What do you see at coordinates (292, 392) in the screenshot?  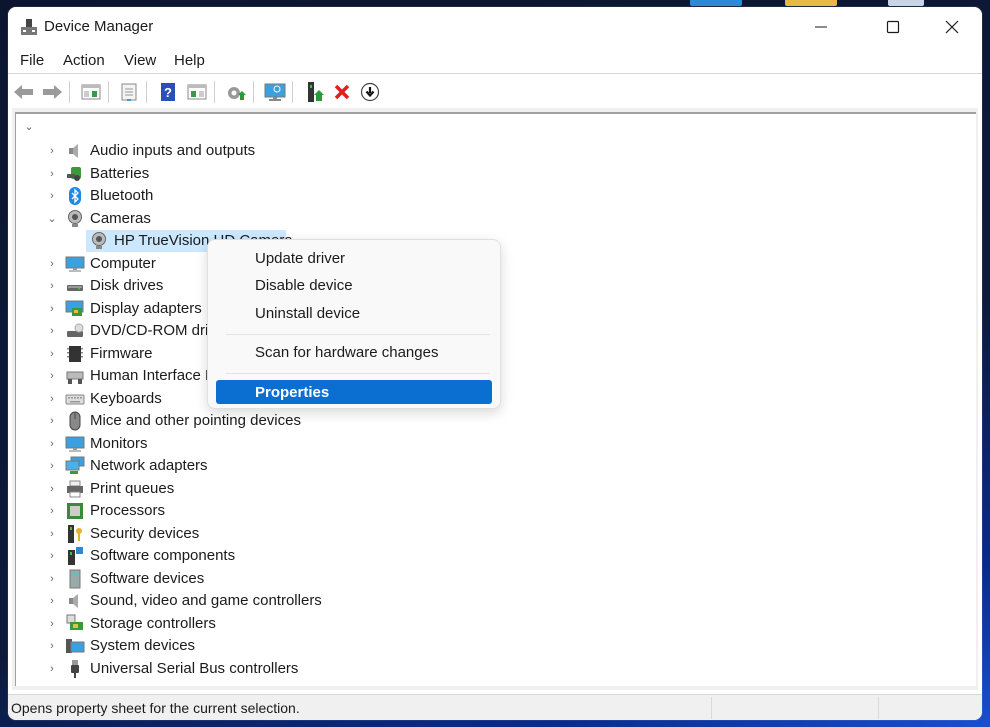 I see `context-menu-item-label: Properties` at bounding box center [292, 392].